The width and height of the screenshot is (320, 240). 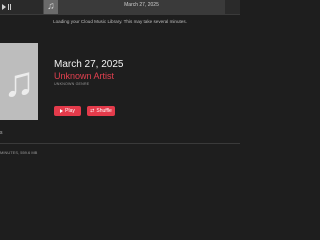 I want to click on album-title: March 27, 2025, so click(x=89, y=64).